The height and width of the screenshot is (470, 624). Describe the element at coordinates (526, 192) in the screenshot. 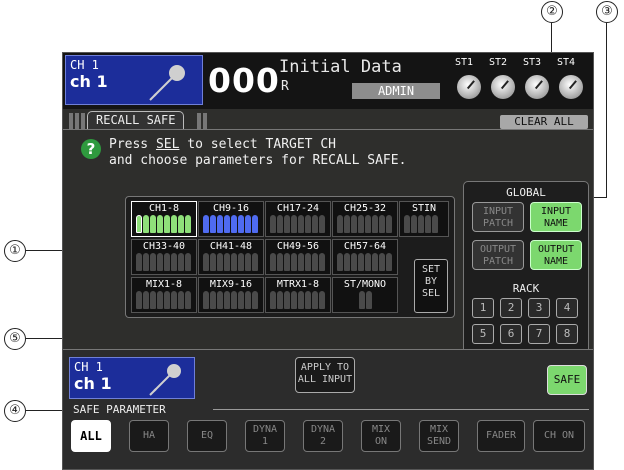

I see `global-title: GLOBAL` at that location.